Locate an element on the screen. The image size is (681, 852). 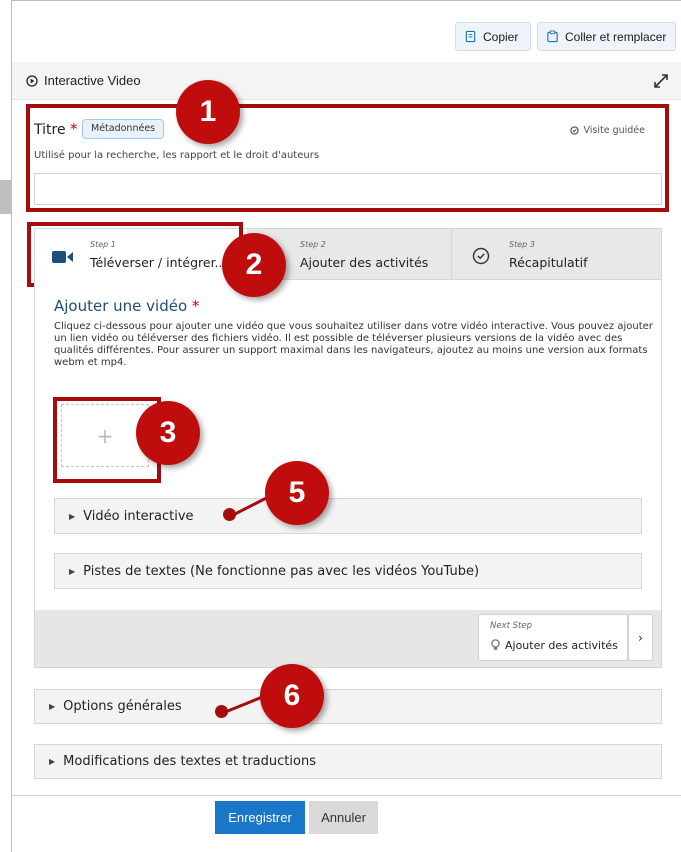
highlight-box-step1 is located at coordinates (135, 254).